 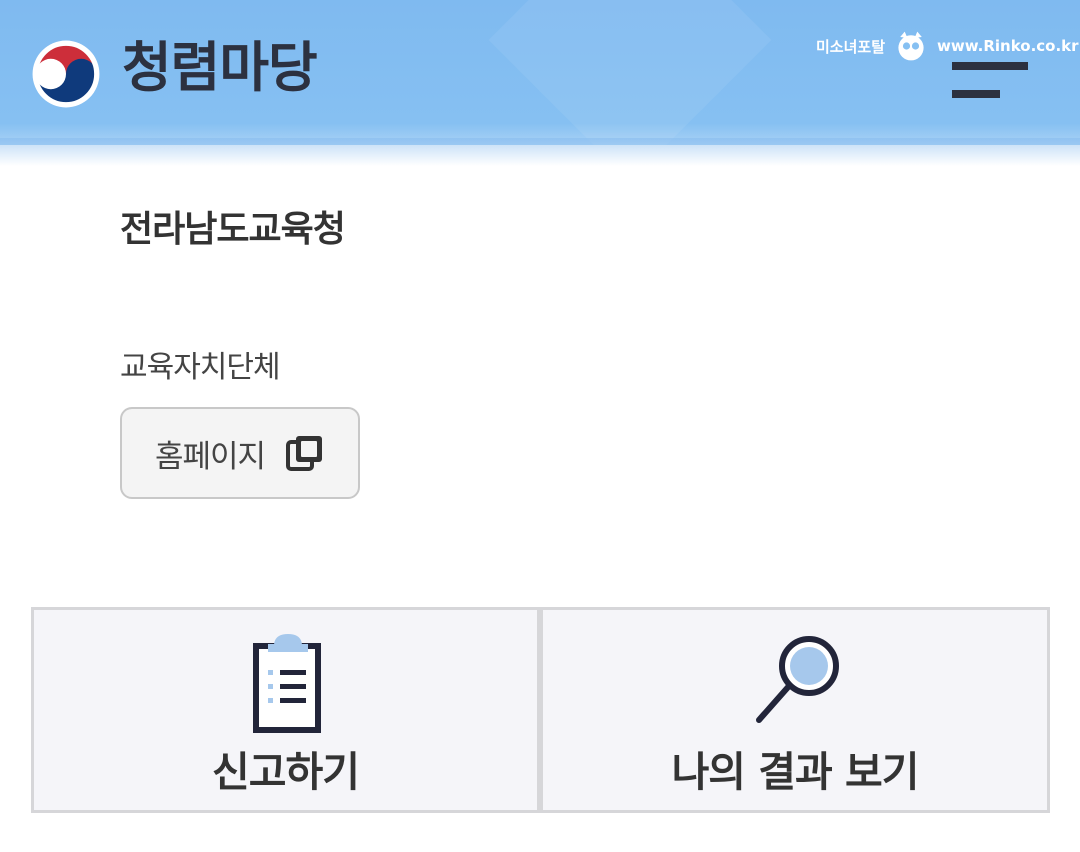 What do you see at coordinates (233, 229) in the screenshot?
I see `organization-name: 전라남도교육청` at bounding box center [233, 229].